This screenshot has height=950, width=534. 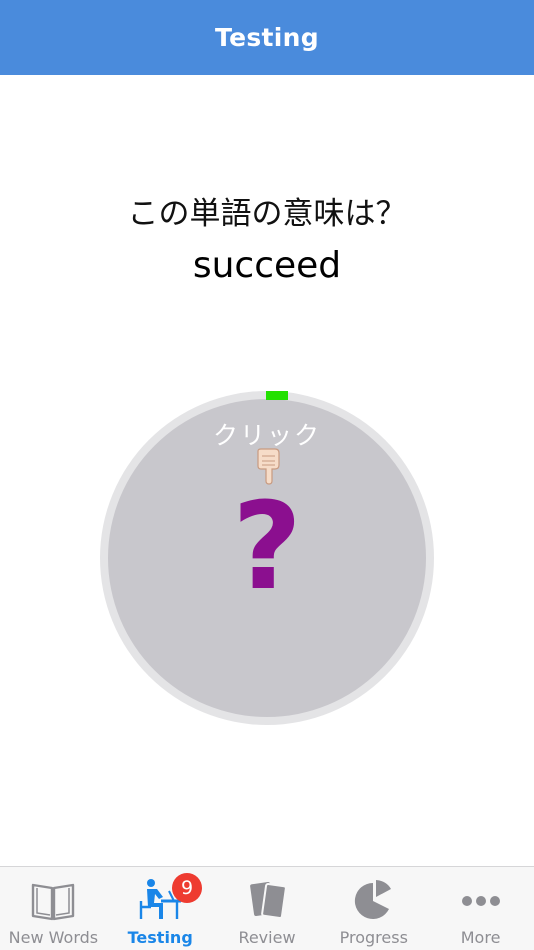 What do you see at coordinates (53, 937) in the screenshot?
I see `tab-label-new-words: New Words` at bounding box center [53, 937].